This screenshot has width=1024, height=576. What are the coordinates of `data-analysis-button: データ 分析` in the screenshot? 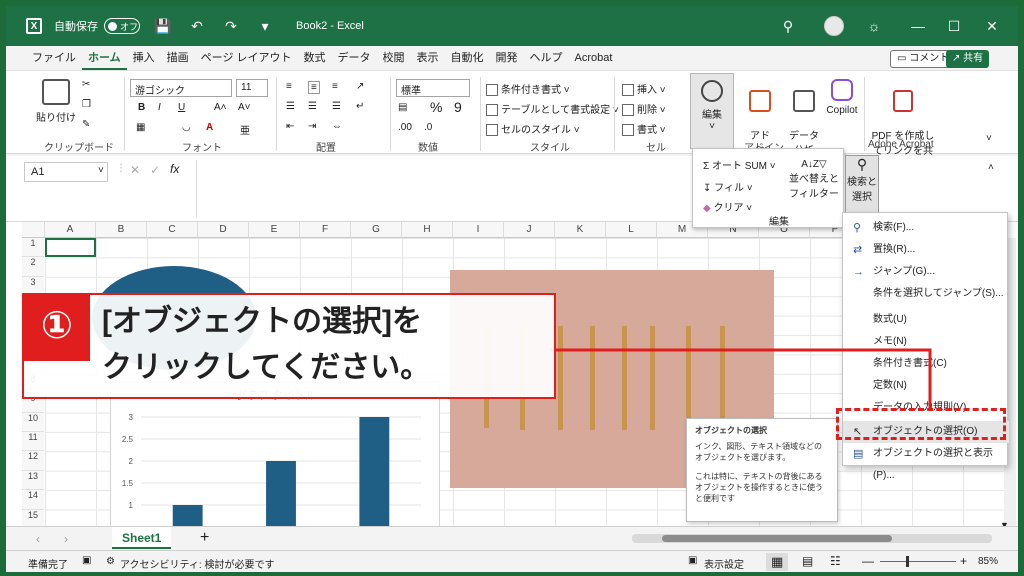 It's located at (804, 118).